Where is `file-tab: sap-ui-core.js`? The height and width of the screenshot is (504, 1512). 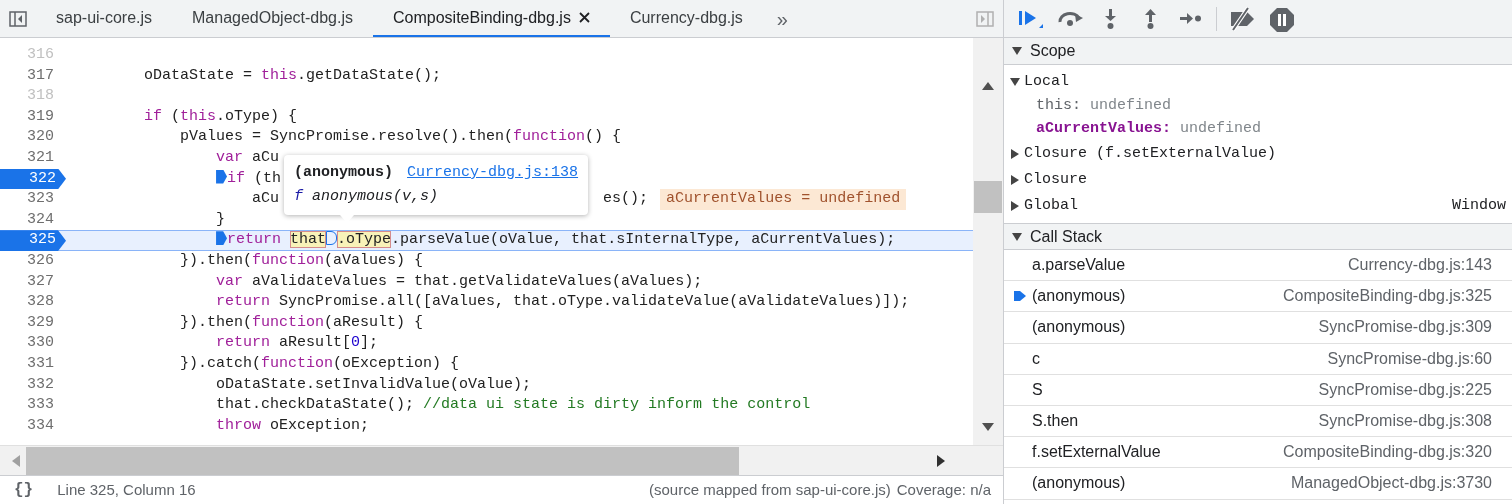 file-tab: sap-ui-core.js is located at coordinates (104, 18).